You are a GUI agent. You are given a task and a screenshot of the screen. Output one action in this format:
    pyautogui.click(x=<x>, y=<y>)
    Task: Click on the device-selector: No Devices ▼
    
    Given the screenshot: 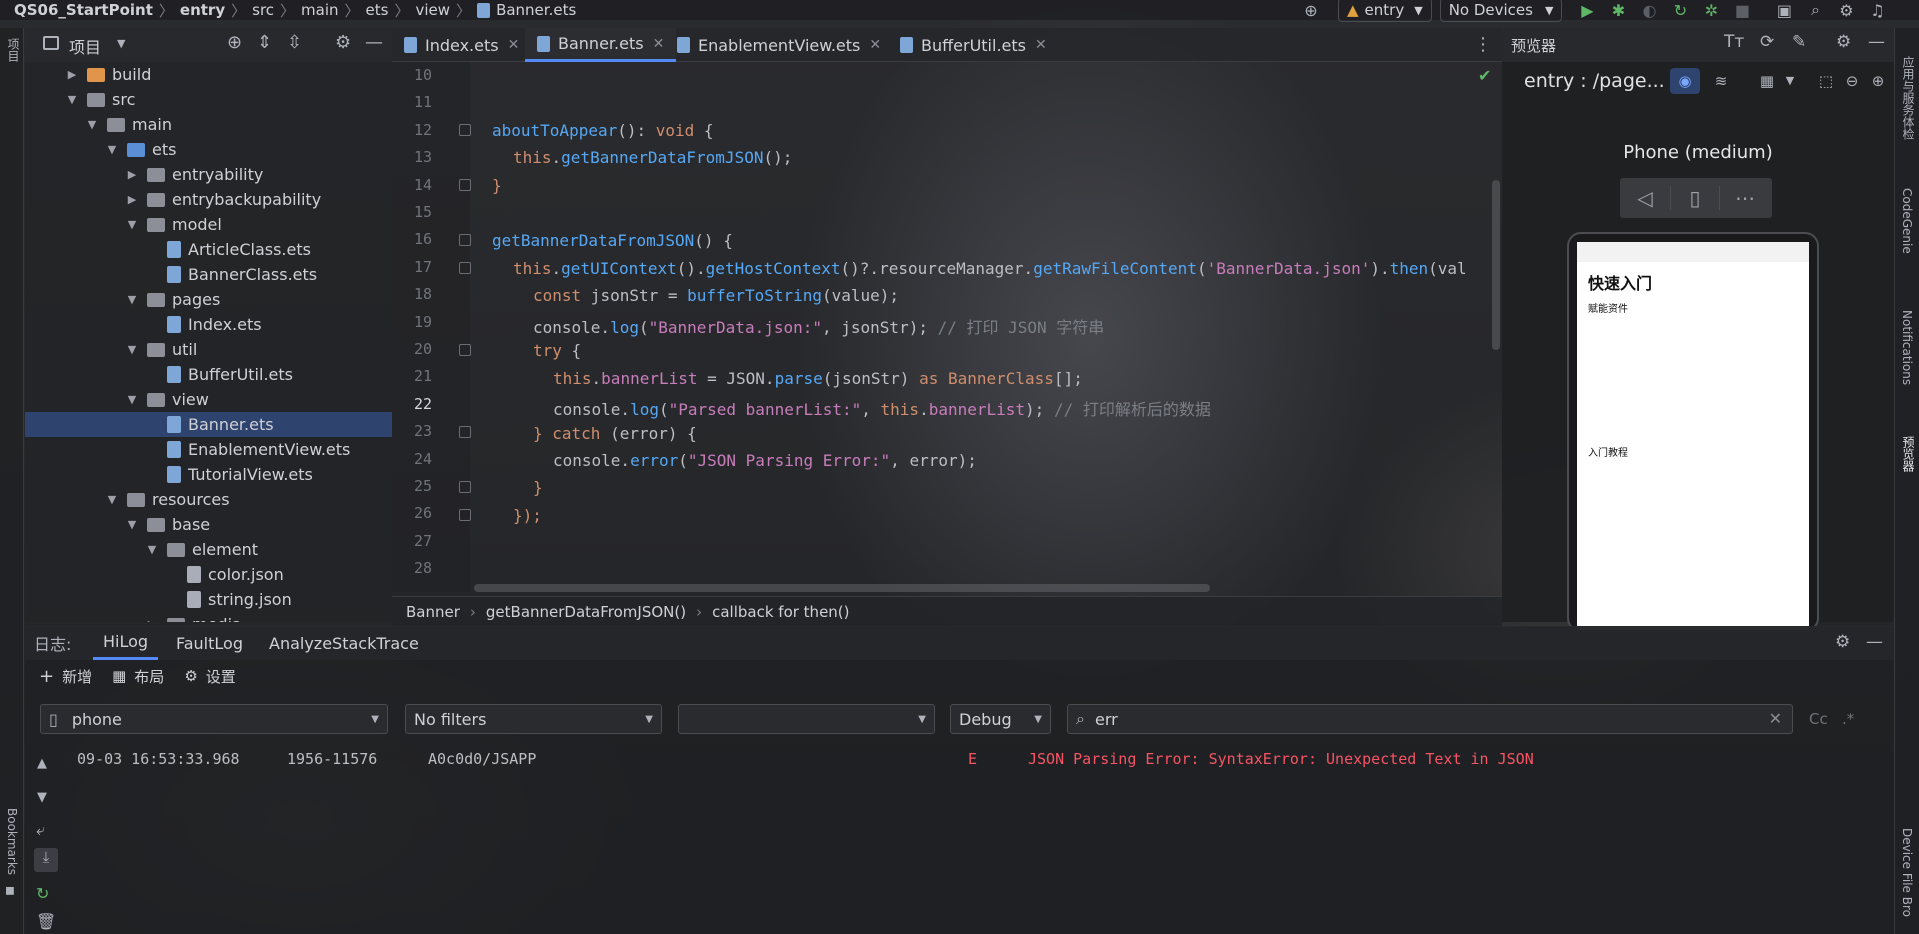 What is the action you would take?
    pyautogui.click(x=1501, y=11)
    